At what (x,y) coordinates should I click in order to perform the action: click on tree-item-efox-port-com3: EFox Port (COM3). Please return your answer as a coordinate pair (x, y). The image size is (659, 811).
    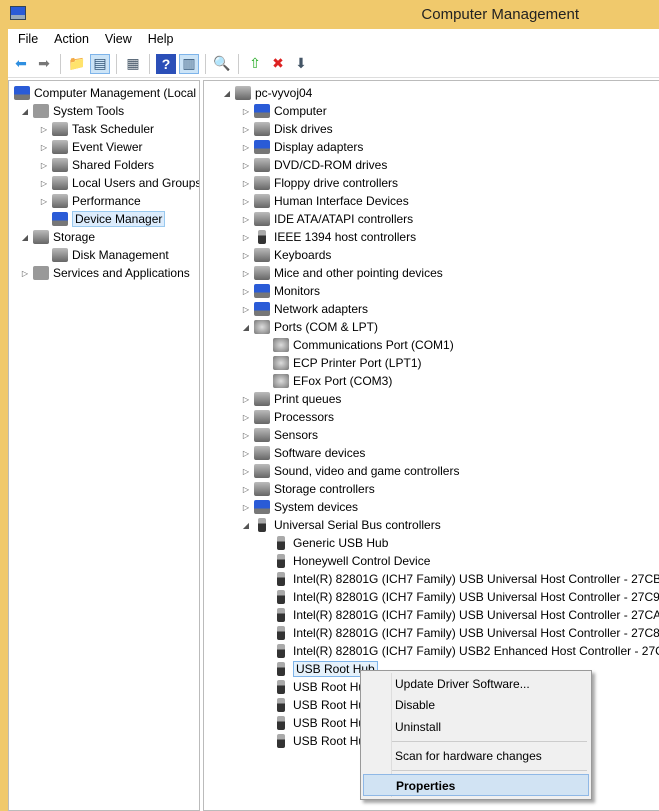
    Looking at the image, I should click on (326, 381).